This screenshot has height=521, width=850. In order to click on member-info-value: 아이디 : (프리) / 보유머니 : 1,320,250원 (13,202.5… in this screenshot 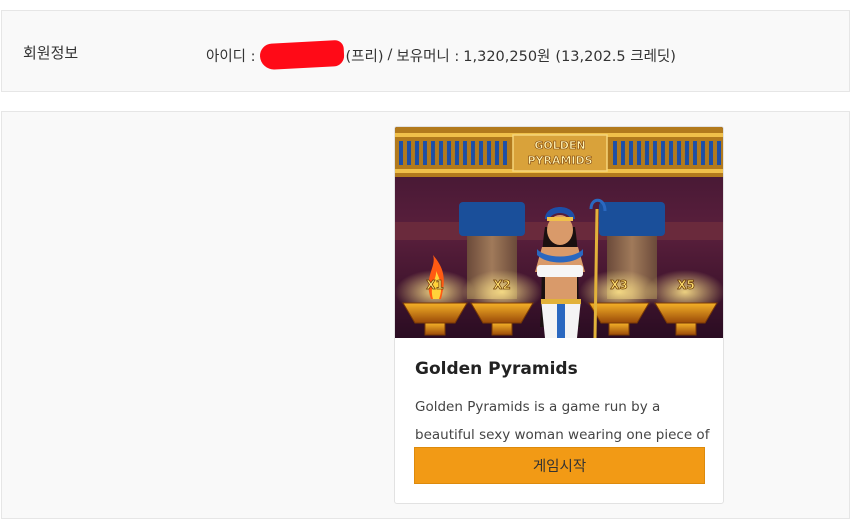, I will do `click(441, 55)`.